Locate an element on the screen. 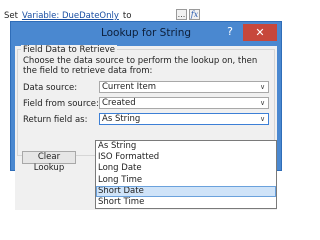 The height and width of the screenshot is (240, 320). dialog-title: Lookup for String is located at coordinates (146, 33).